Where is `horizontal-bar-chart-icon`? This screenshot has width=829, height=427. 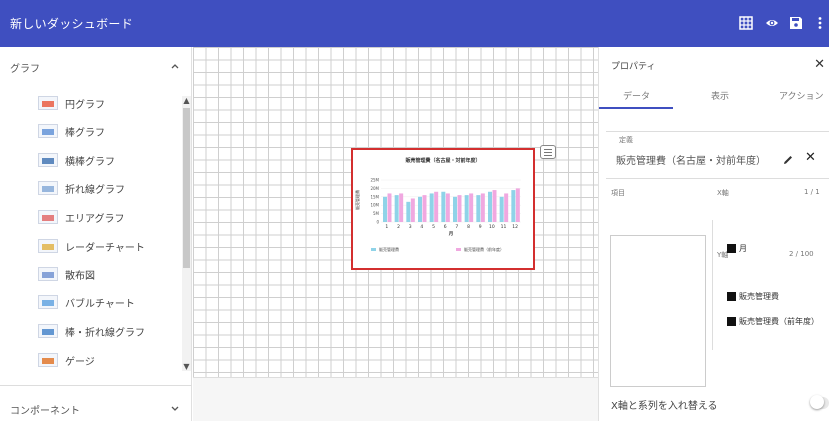
horizontal-bar-chart-icon is located at coordinates (48, 160).